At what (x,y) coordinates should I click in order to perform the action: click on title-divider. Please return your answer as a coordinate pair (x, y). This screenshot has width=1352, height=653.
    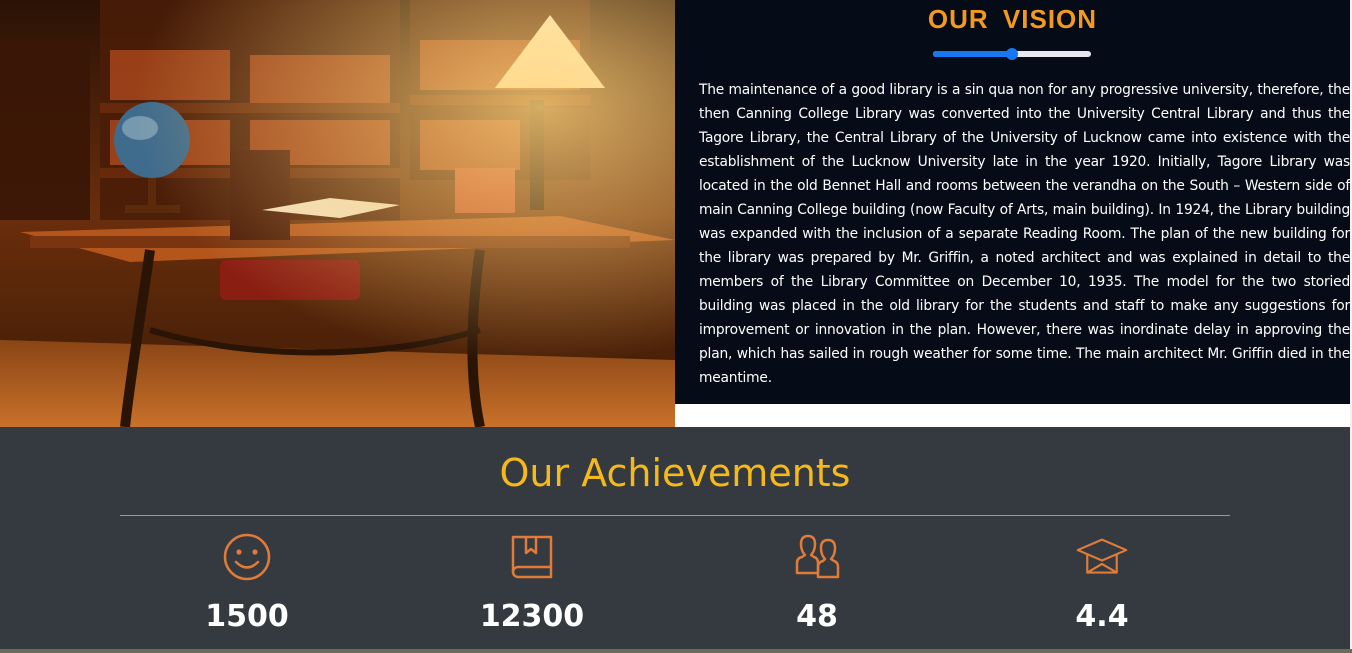
    Looking at the image, I should click on (675, 515).